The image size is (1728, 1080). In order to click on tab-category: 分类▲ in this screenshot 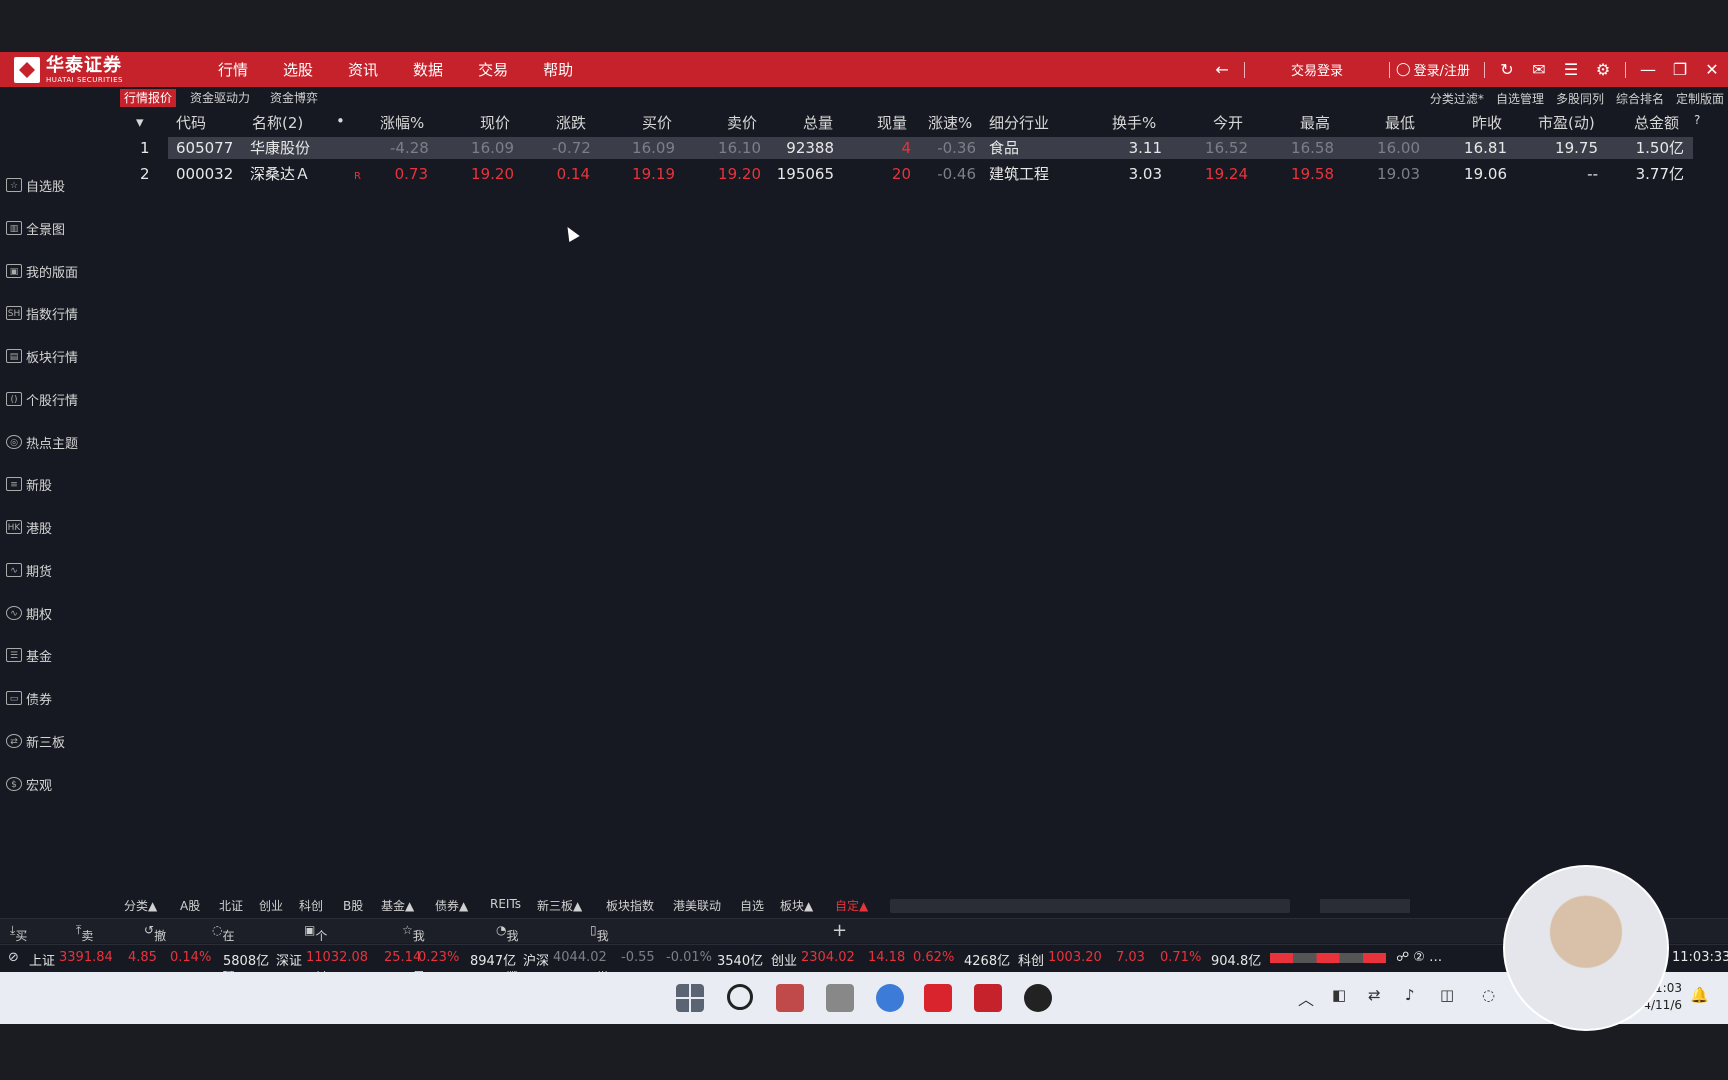, I will do `click(140, 905)`.